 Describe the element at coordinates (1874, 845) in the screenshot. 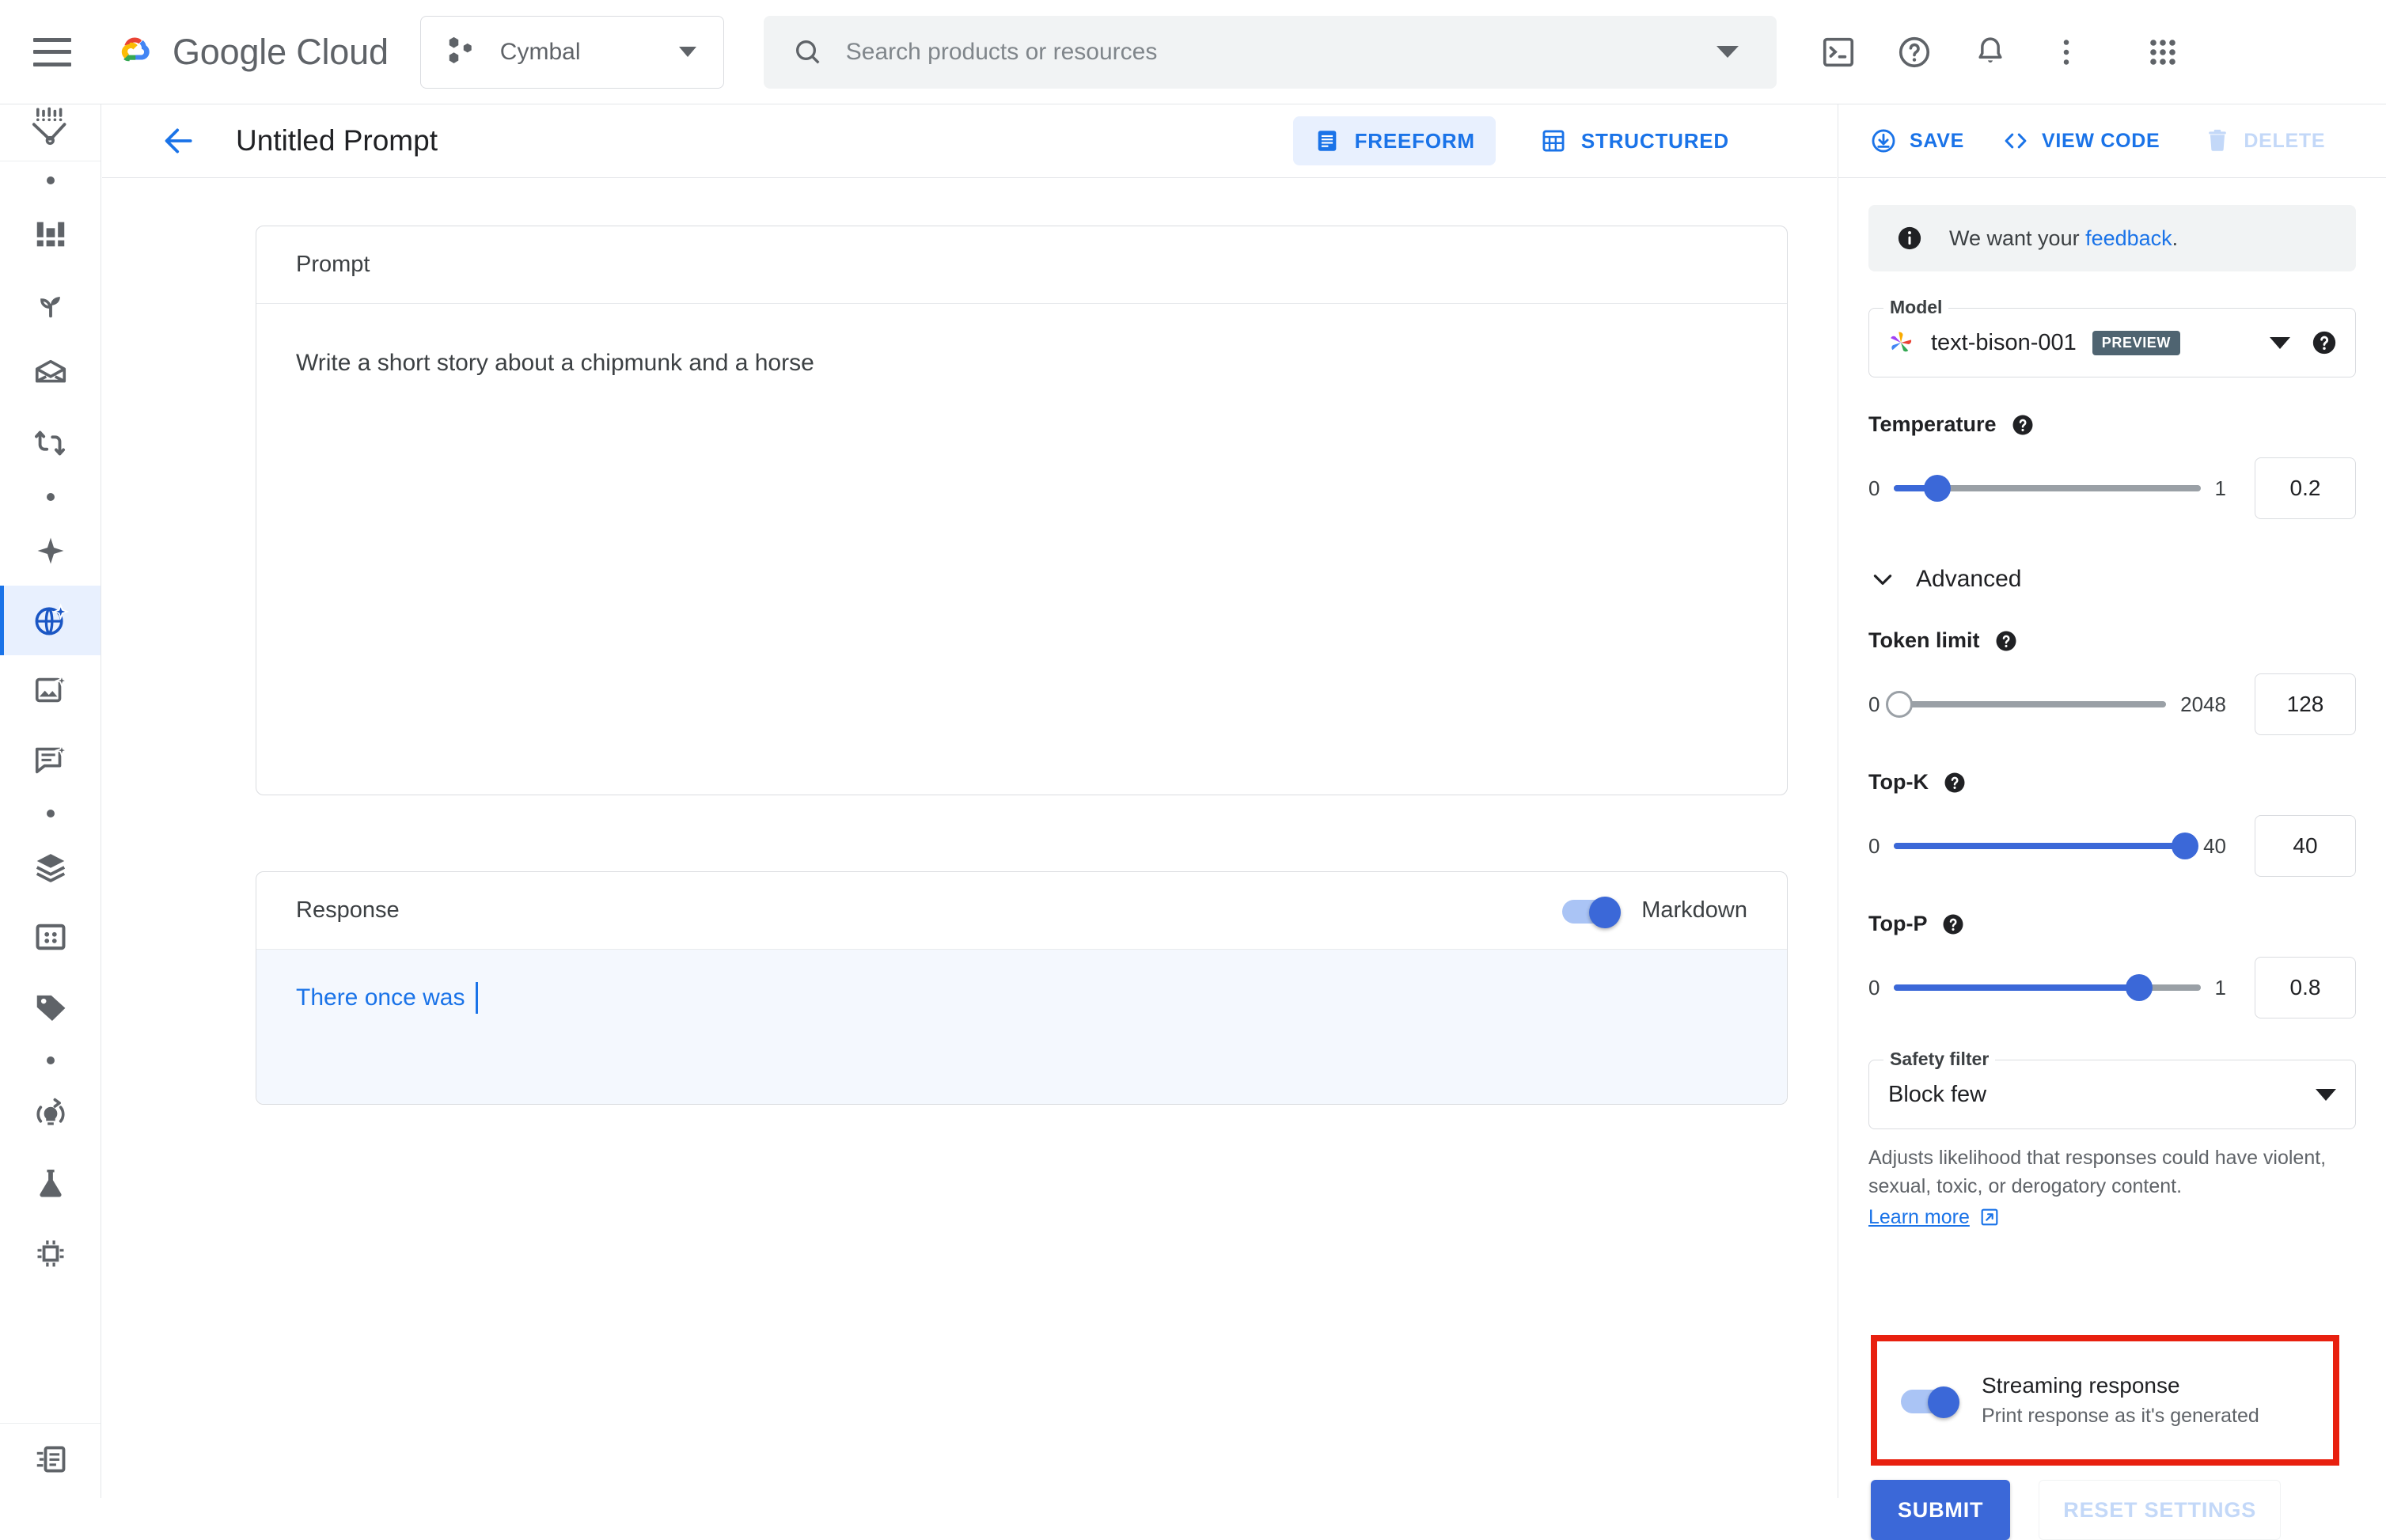

I see `top-k-min: 0` at that location.